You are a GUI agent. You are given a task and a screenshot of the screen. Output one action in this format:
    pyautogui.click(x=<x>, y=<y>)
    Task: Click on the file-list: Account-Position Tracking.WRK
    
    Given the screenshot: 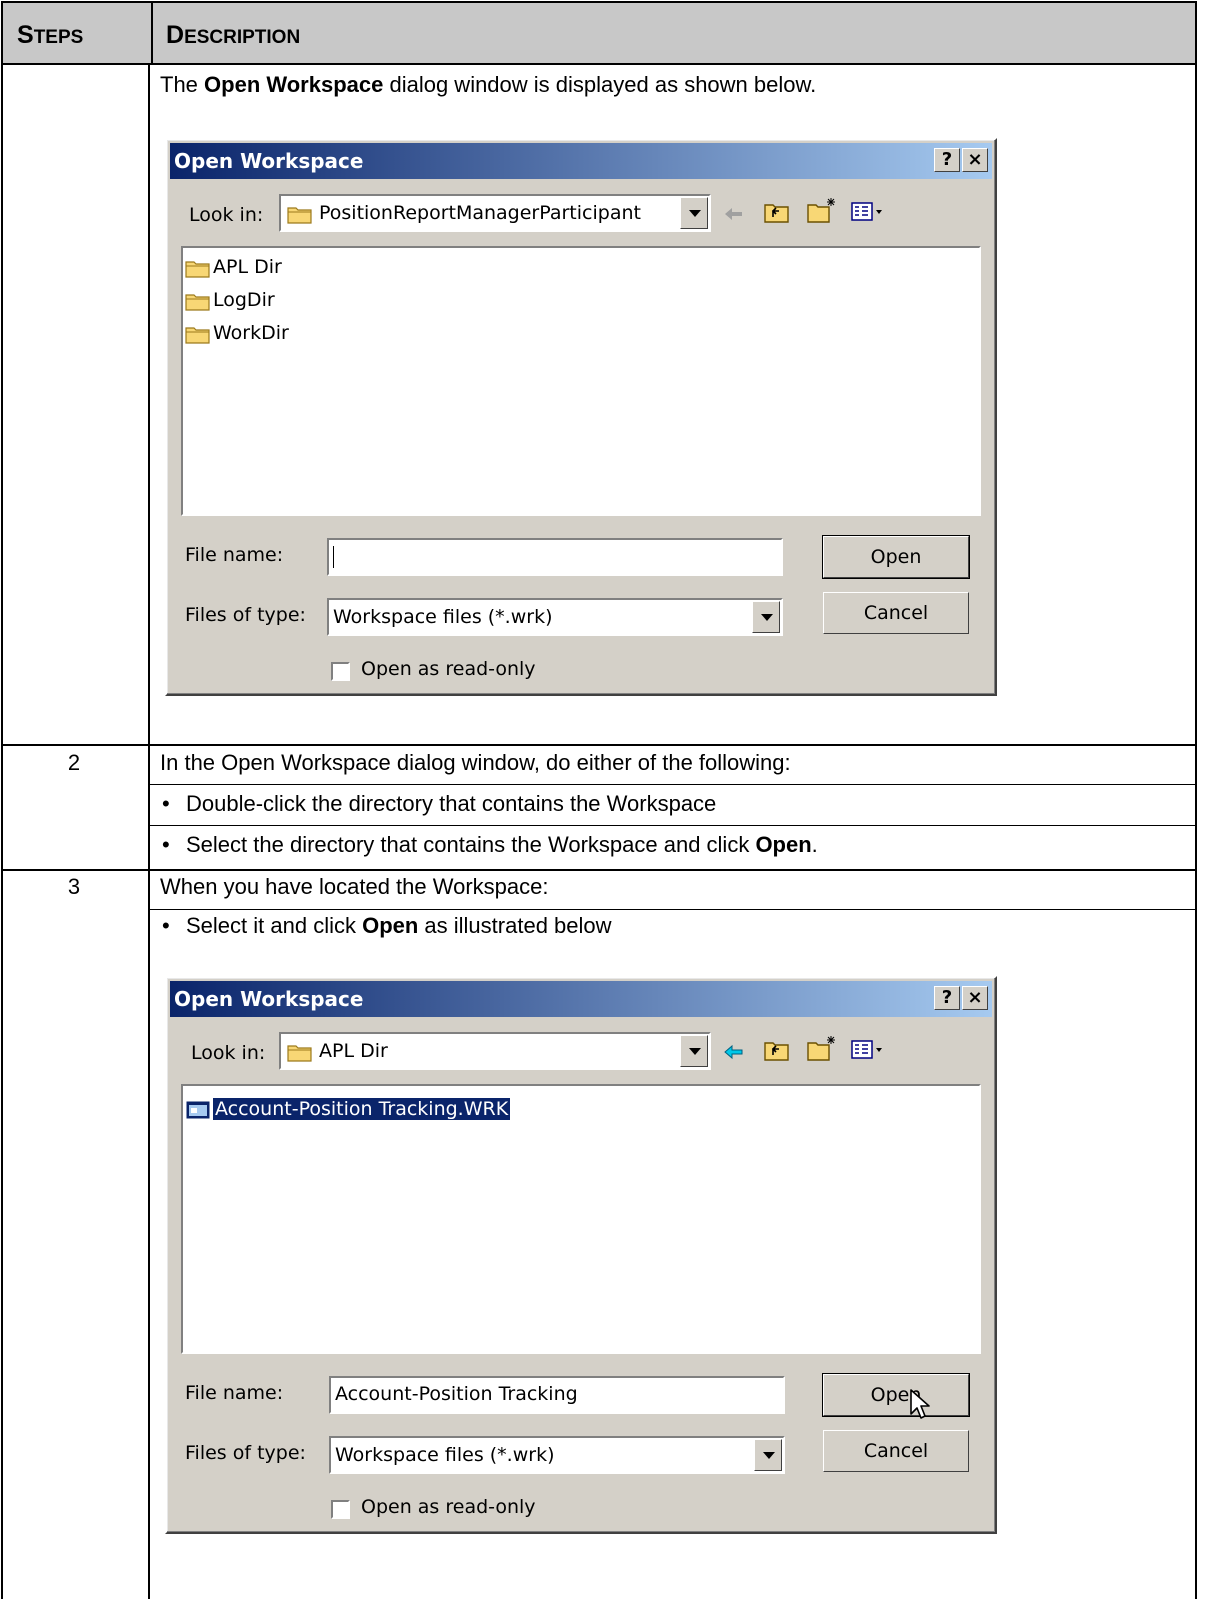 What is the action you would take?
    pyautogui.click(x=581, y=1219)
    